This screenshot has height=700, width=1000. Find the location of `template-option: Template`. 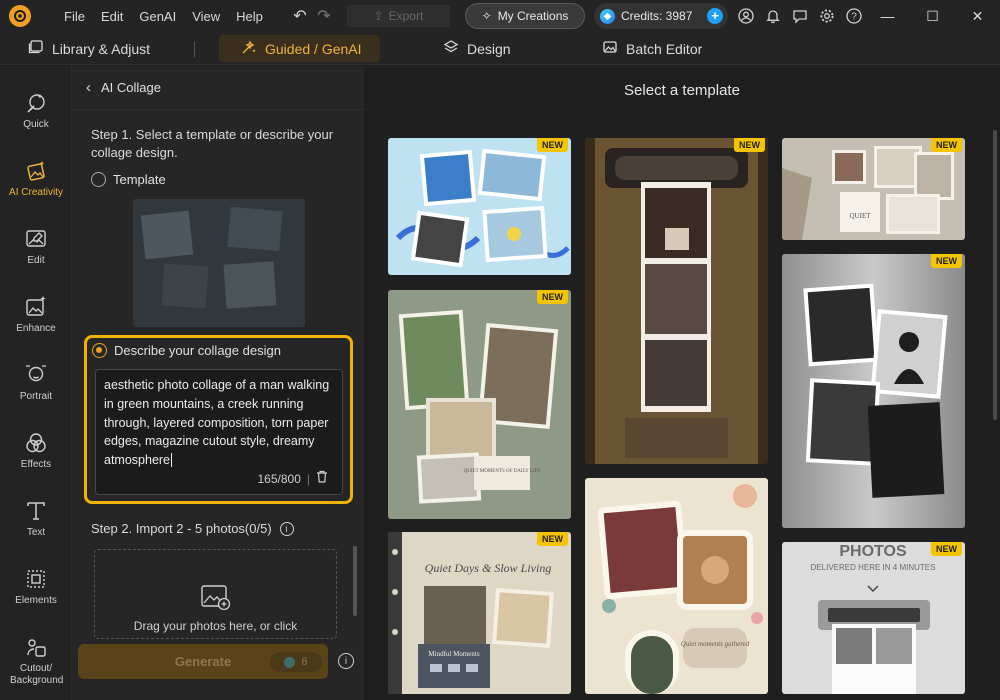

template-option: Template is located at coordinates (128, 179).